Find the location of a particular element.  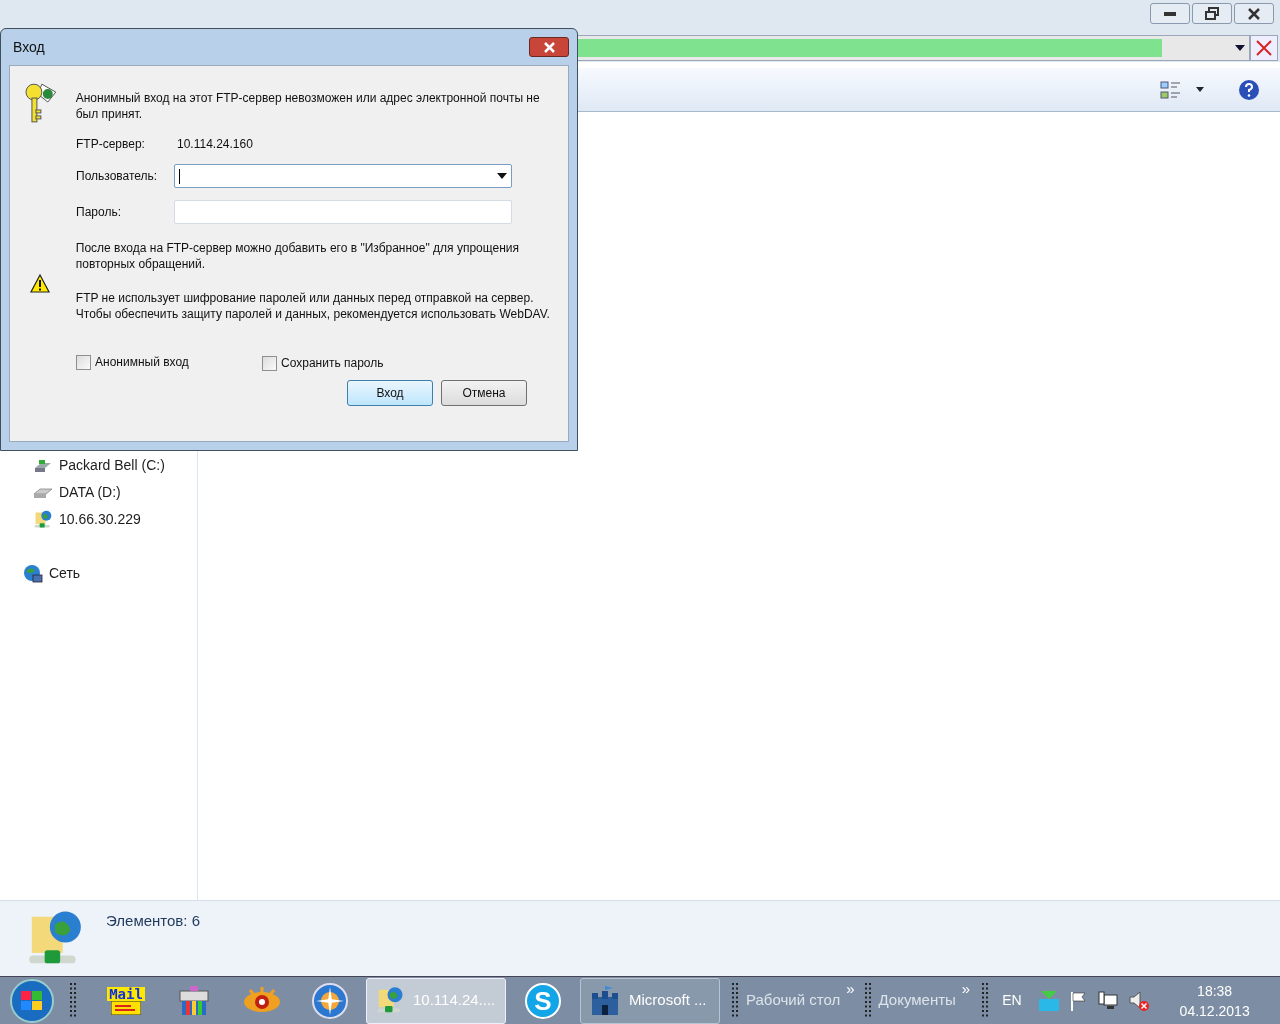

mail-icon-label: Mail is located at coordinates (126, 993).